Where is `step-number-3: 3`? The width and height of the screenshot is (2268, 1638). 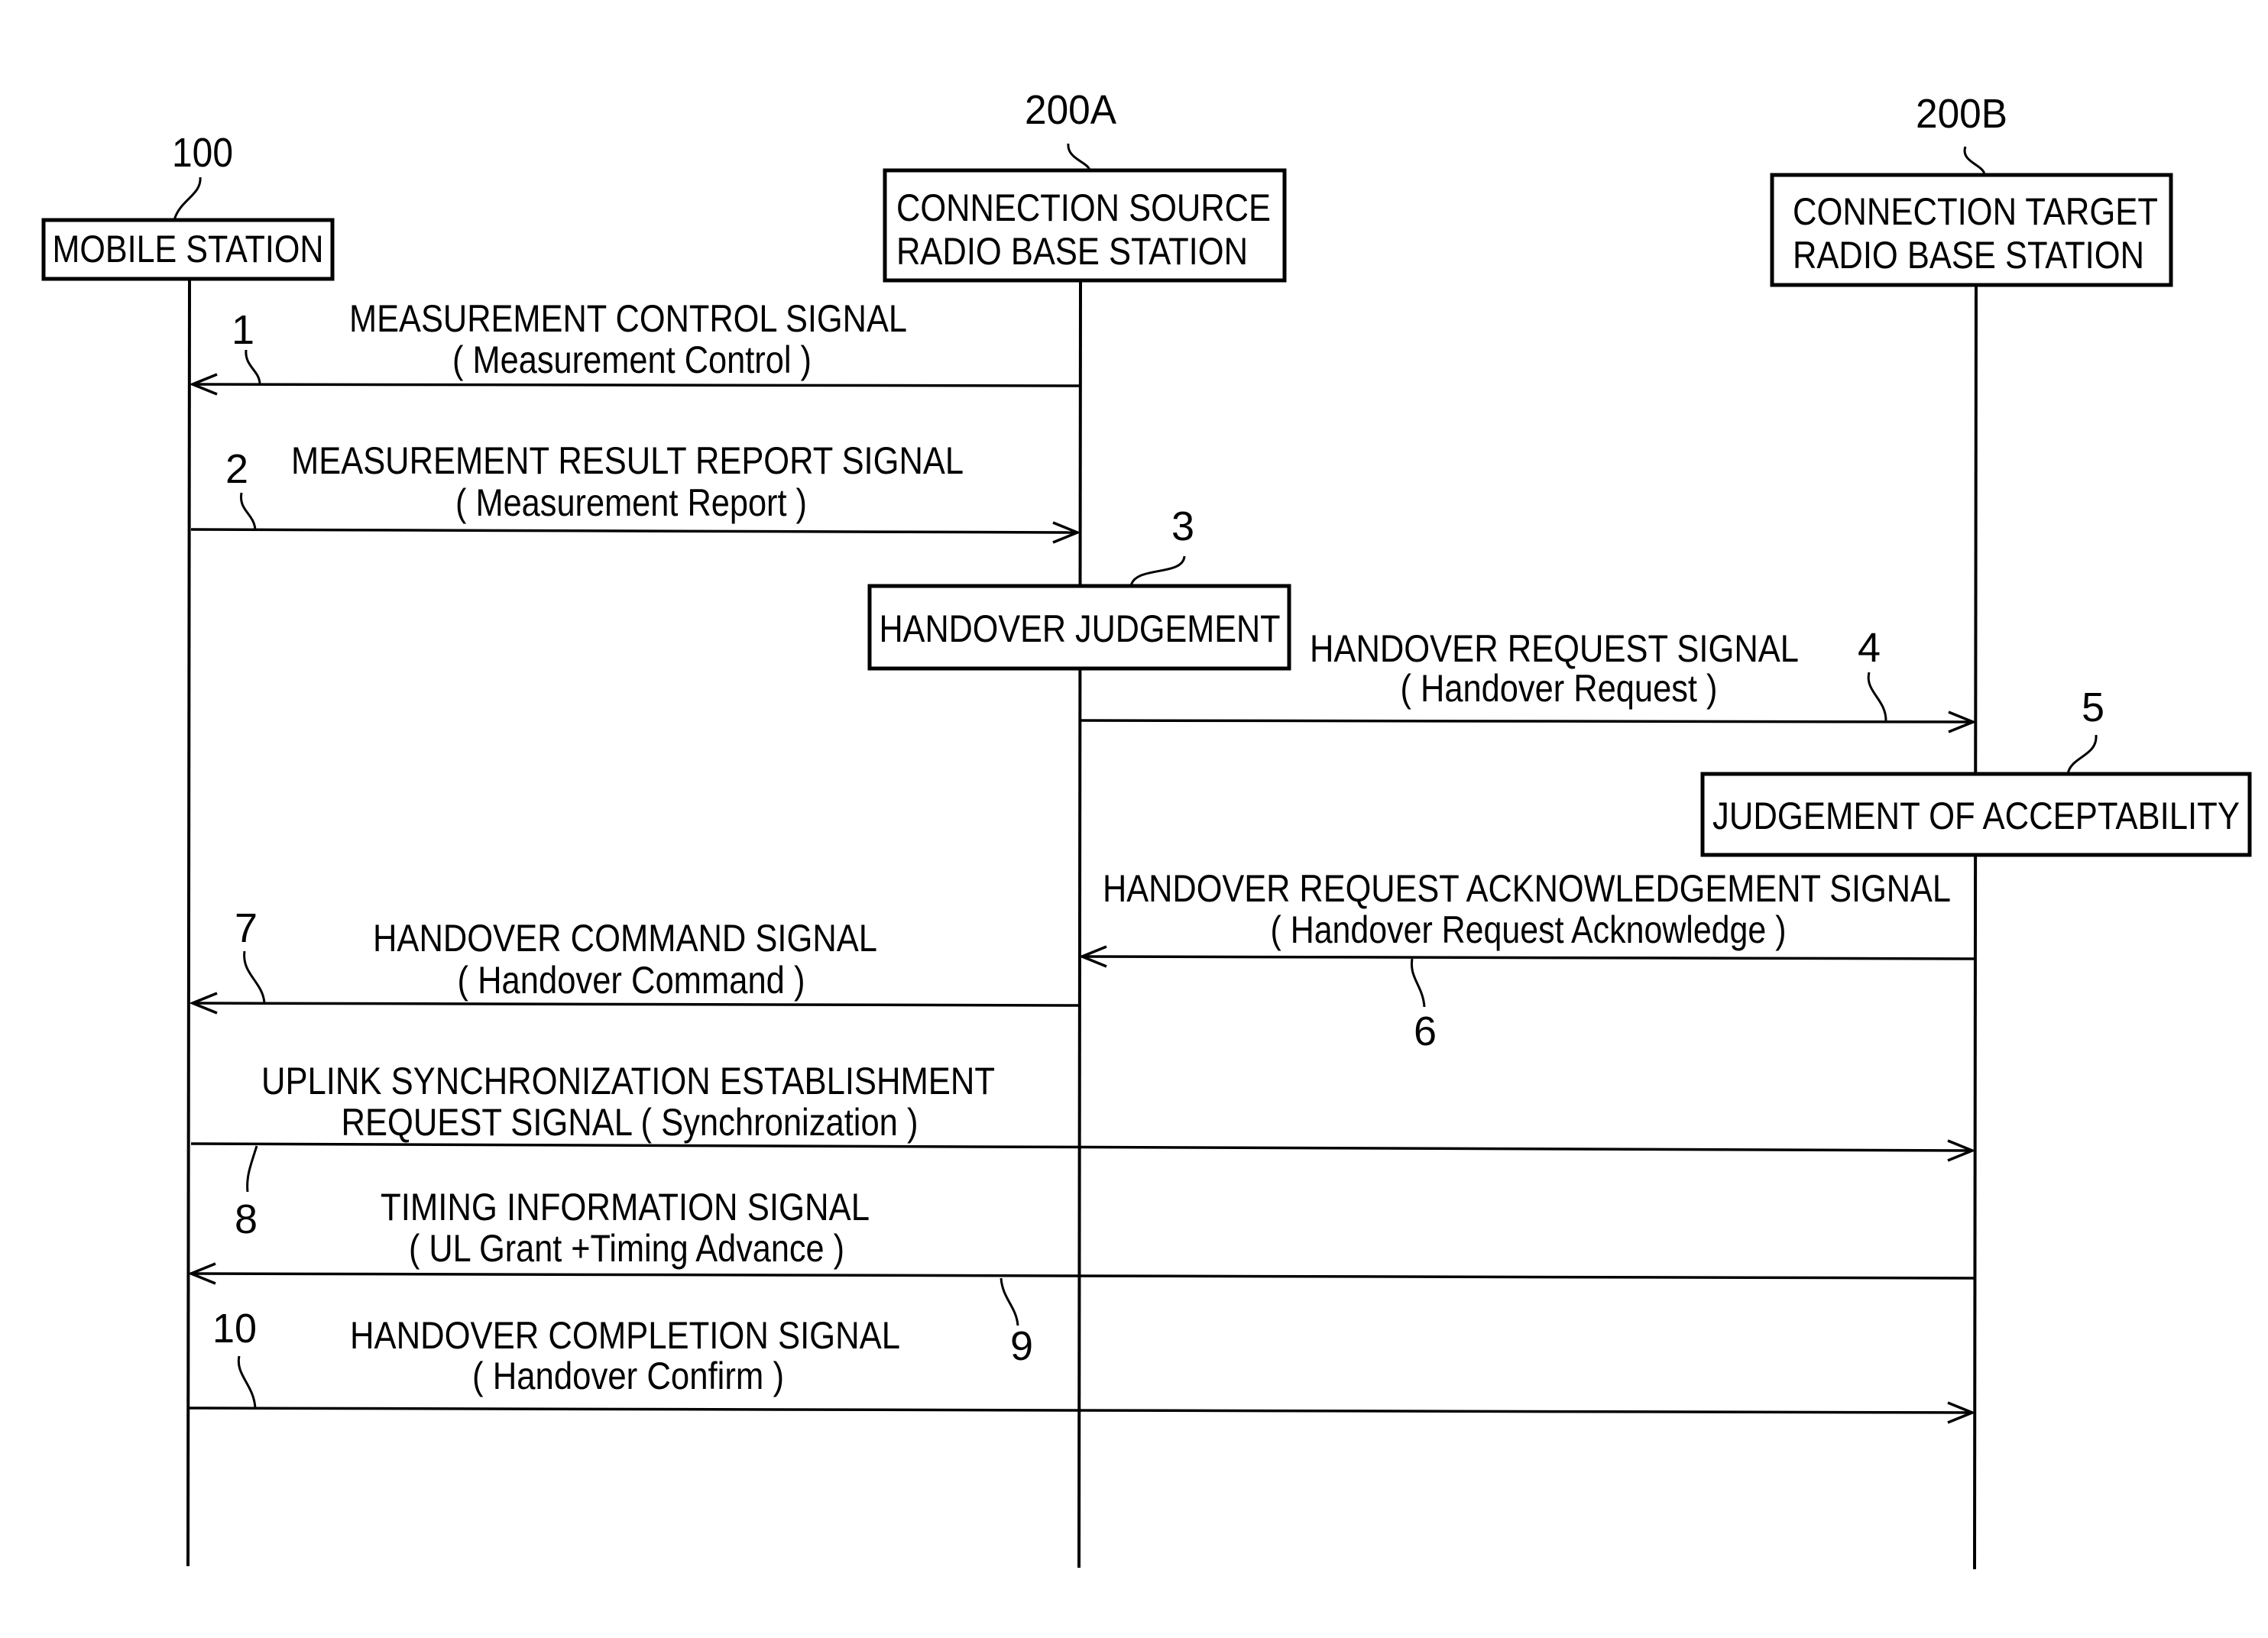
step-number-3: 3 is located at coordinates (1183, 526).